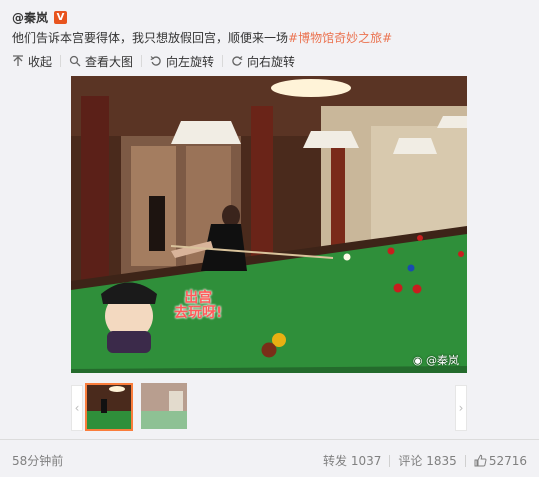 The width and height of the screenshot is (539, 477). I want to click on comment-count: 1835, so click(441, 461).